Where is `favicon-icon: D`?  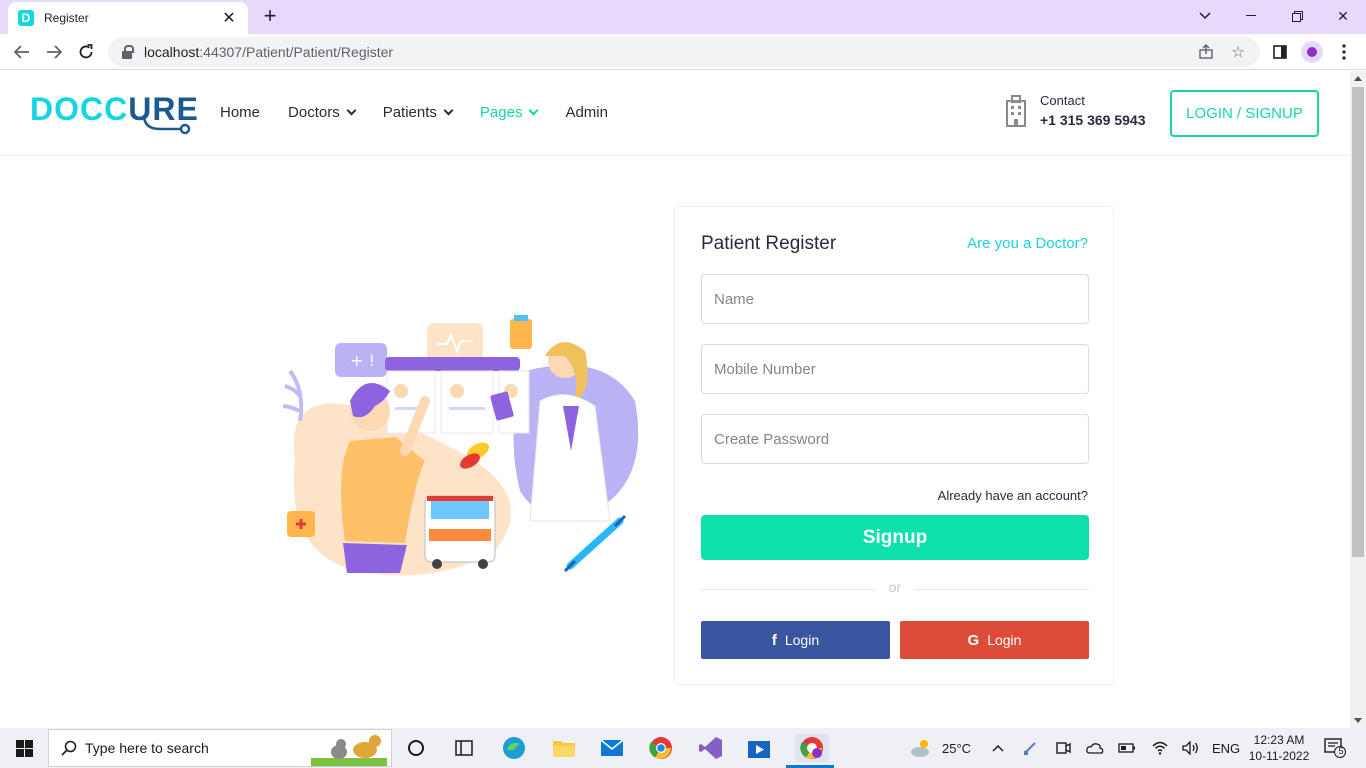 favicon-icon: D is located at coordinates (26, 18).